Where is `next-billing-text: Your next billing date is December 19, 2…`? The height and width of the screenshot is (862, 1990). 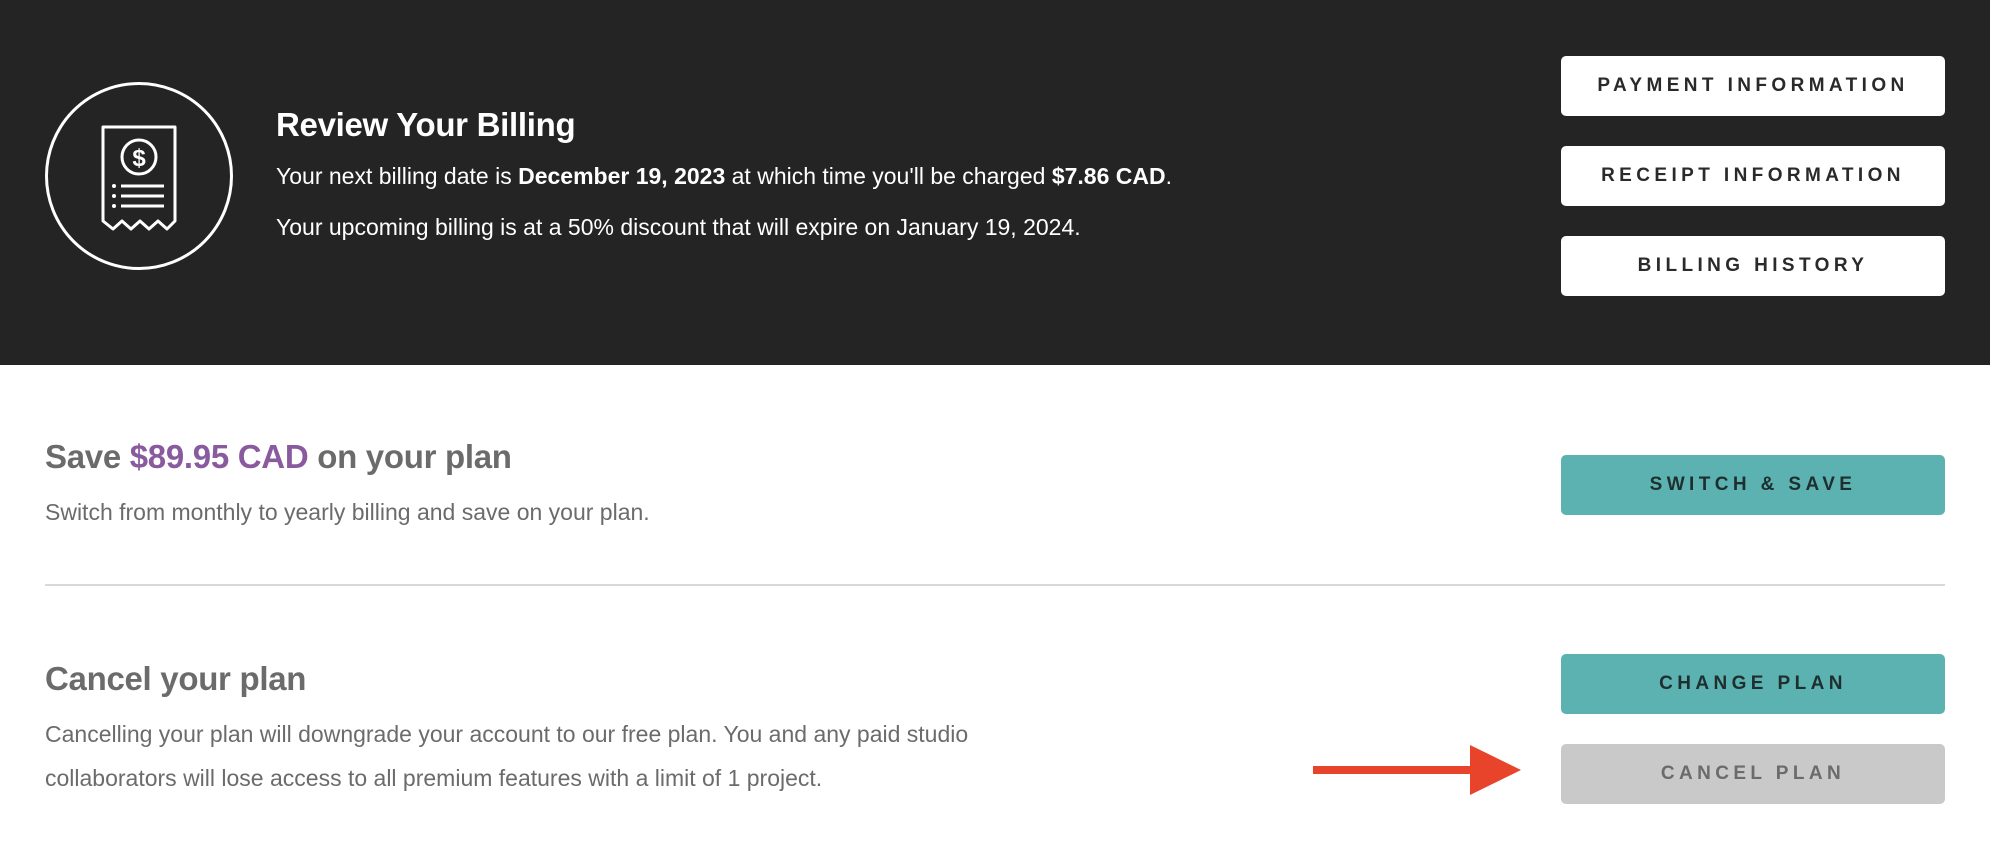 next-billing-text: Your next billing date is December 19, 2… is located at coordinates (724, 176).